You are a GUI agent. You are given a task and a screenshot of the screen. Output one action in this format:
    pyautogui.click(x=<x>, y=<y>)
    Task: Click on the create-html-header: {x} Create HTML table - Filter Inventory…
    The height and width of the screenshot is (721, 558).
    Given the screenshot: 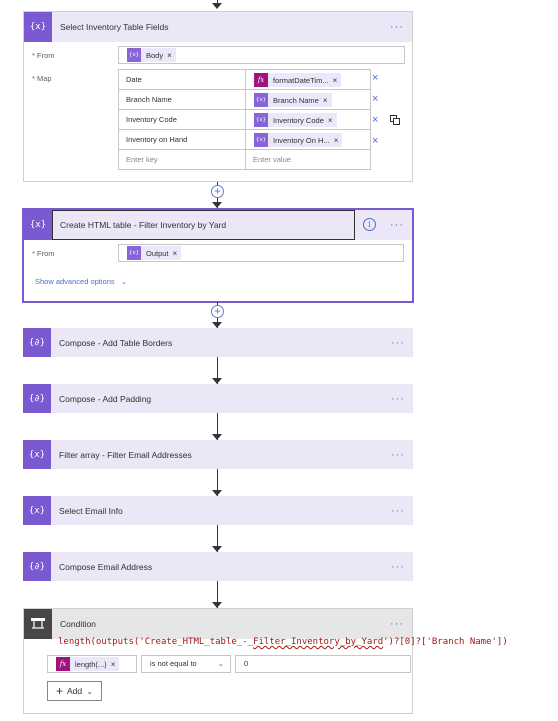 What is the action you would take?
    pyautogui.click(x=218, y=225)
    